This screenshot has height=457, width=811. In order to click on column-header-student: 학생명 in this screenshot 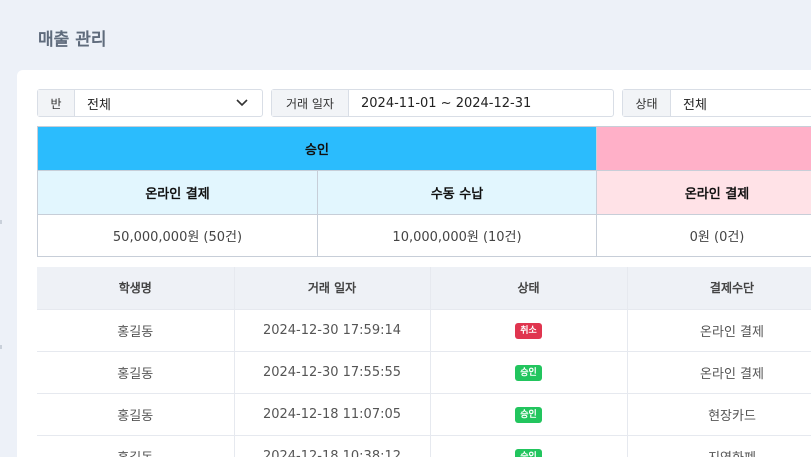, I will do `click(136, 288)`.